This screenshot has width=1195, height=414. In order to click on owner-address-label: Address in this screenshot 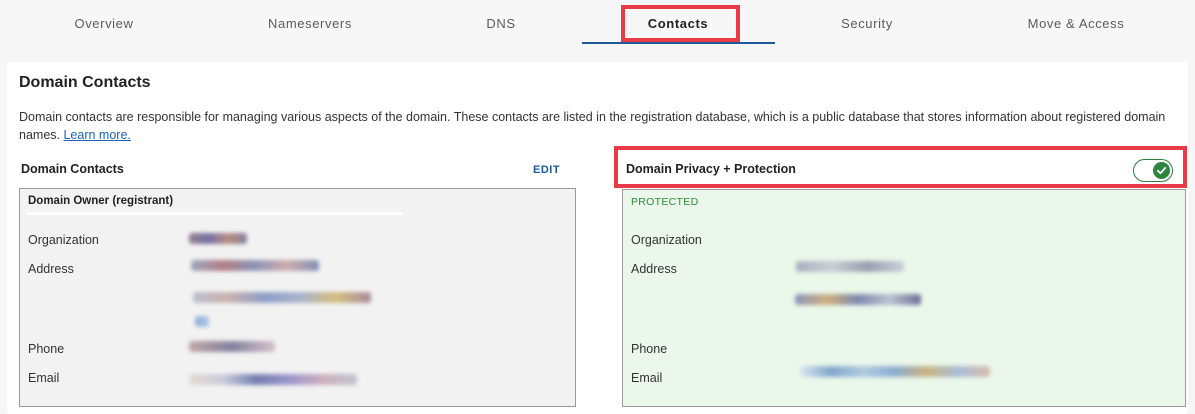, I will do `click(51, 269)`.